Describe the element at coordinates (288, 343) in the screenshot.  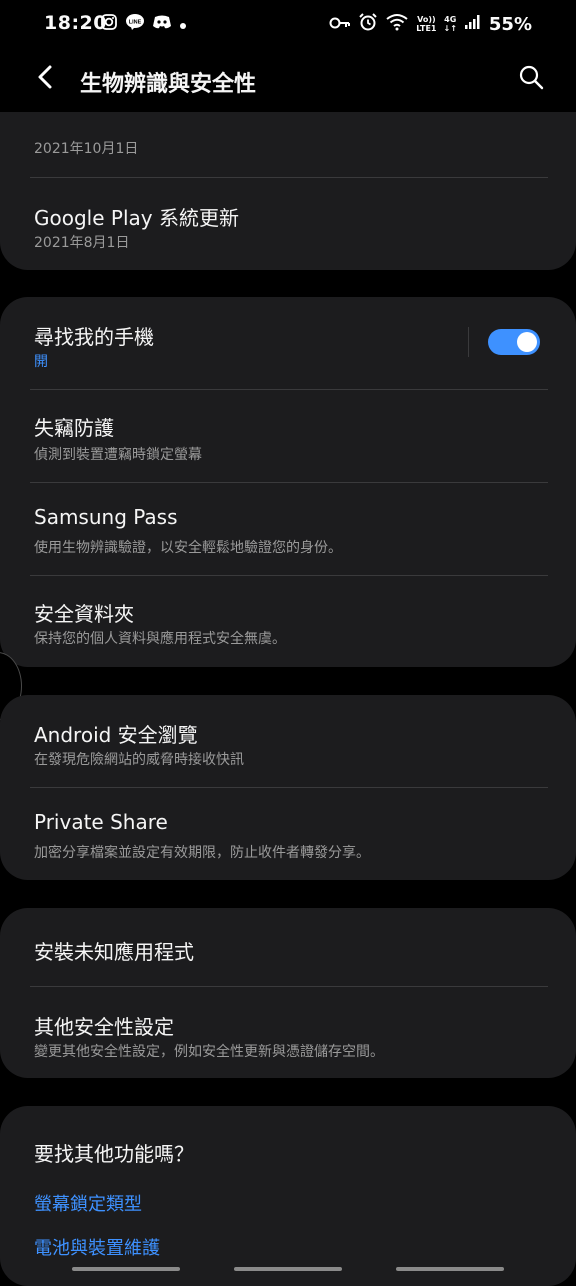
I see `find-my-phone-row: 尋找我的手機 開` at that location.